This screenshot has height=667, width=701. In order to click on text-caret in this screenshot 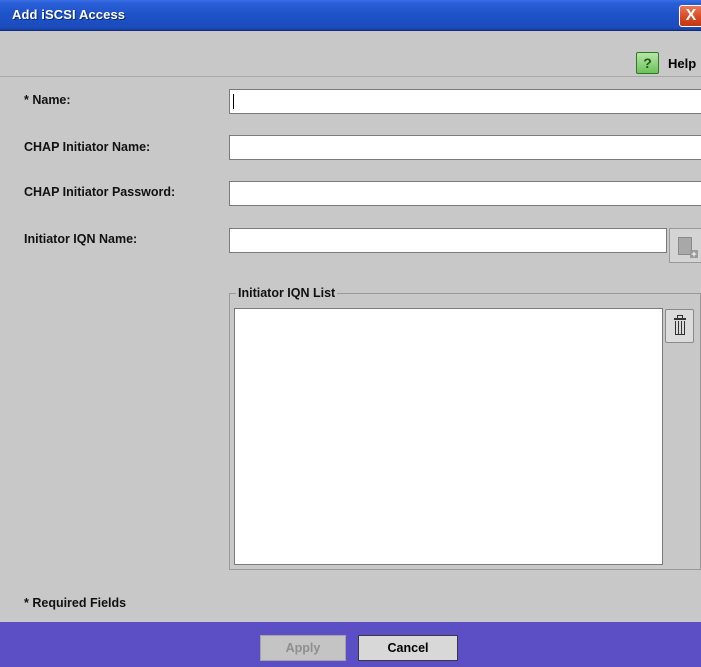, I will do `click(233, 101)`.